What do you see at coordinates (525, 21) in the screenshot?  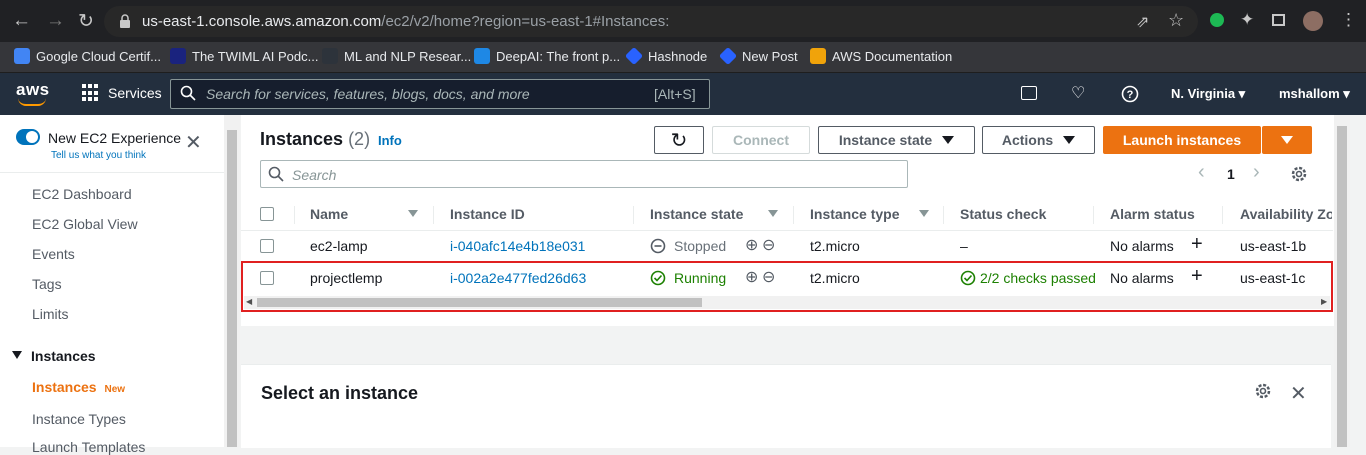 I see `url-path: /ec2/v2/home?region=us-east-1#Instances:` at bounding box center [525, 21].